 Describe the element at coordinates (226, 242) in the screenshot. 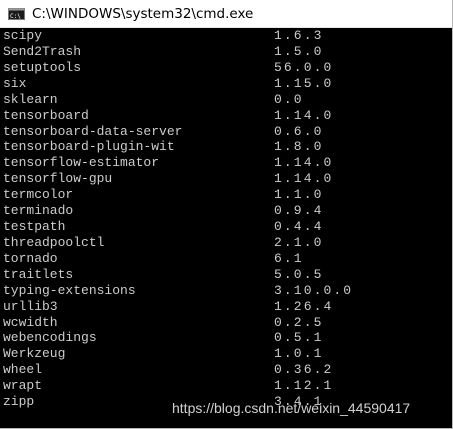

I see `console-line: threadpoolctl 2.1.0` at that location.